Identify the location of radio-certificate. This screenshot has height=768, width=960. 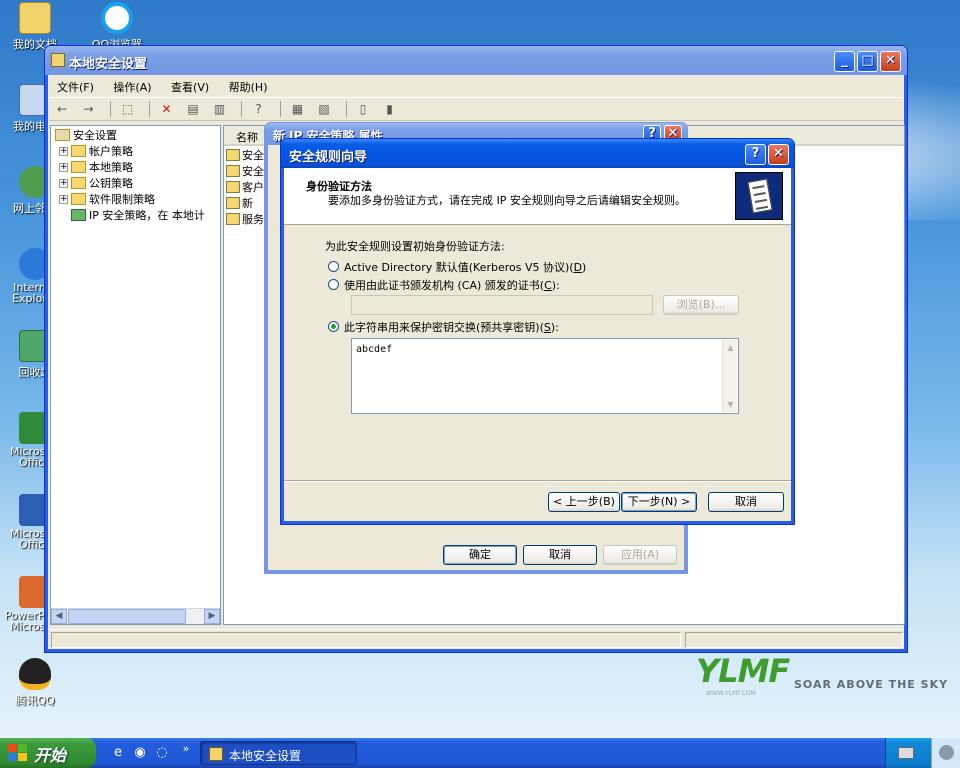
(333, 284).